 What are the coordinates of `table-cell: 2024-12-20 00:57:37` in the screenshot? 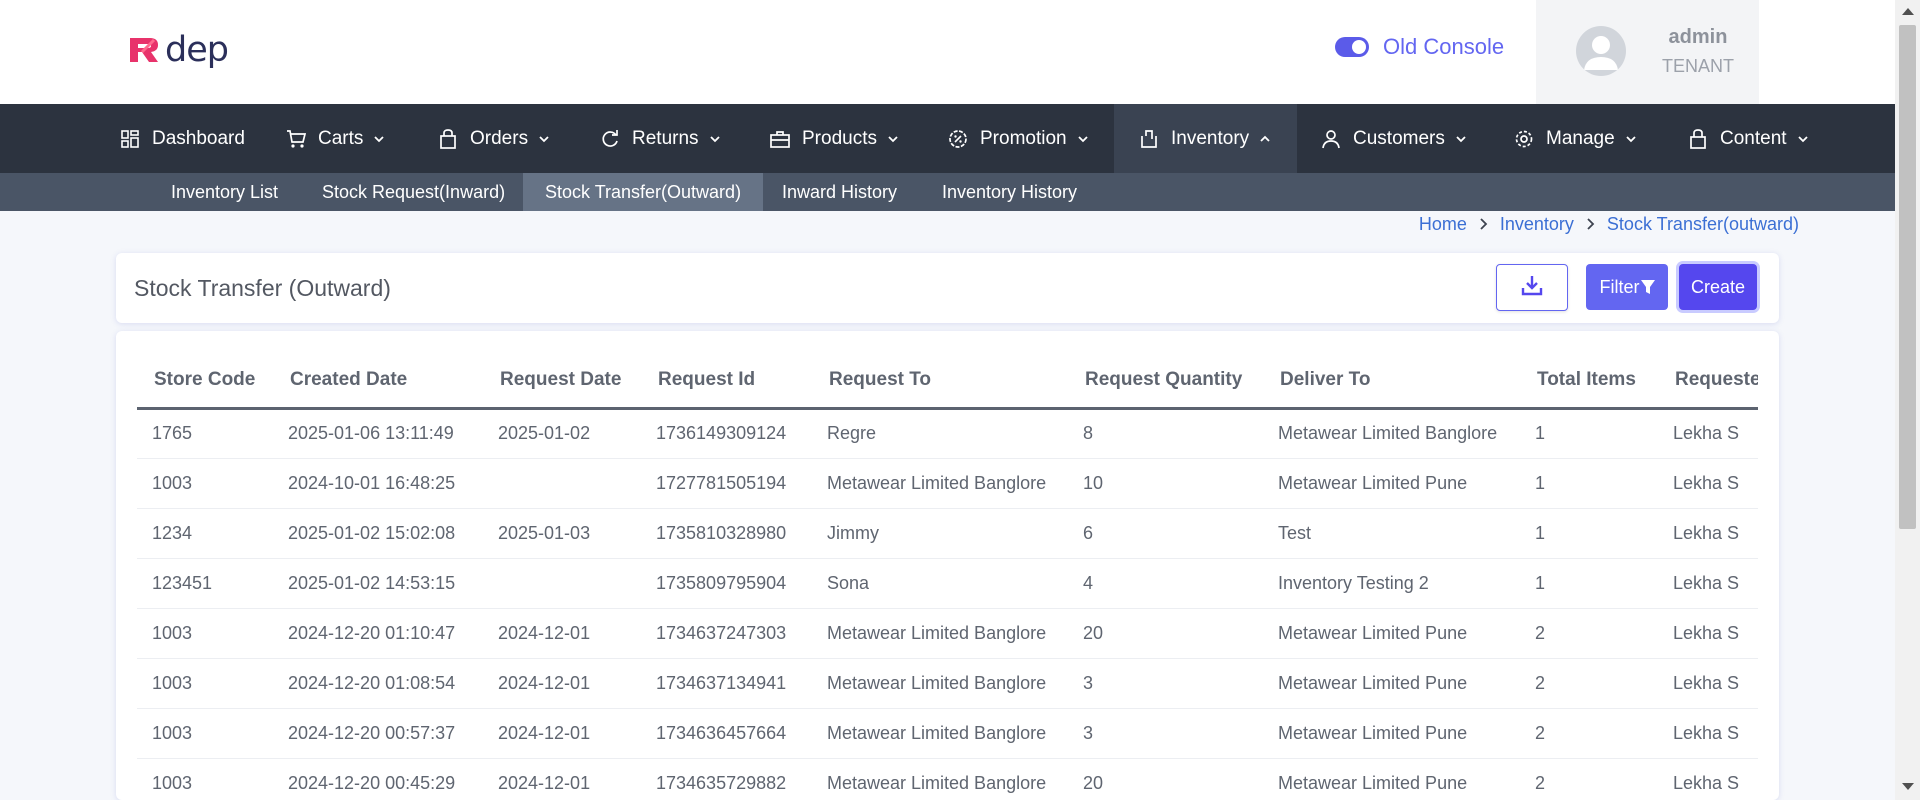 It's located at (378, 733).